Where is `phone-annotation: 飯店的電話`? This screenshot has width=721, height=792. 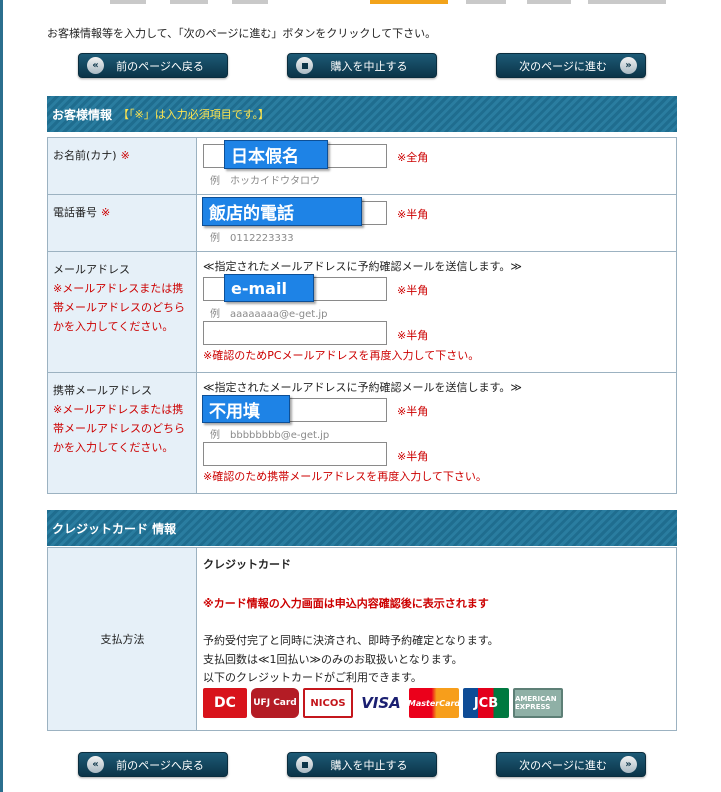
phone-annotation: 飯店的電話 is located at coordinates (282, 211).